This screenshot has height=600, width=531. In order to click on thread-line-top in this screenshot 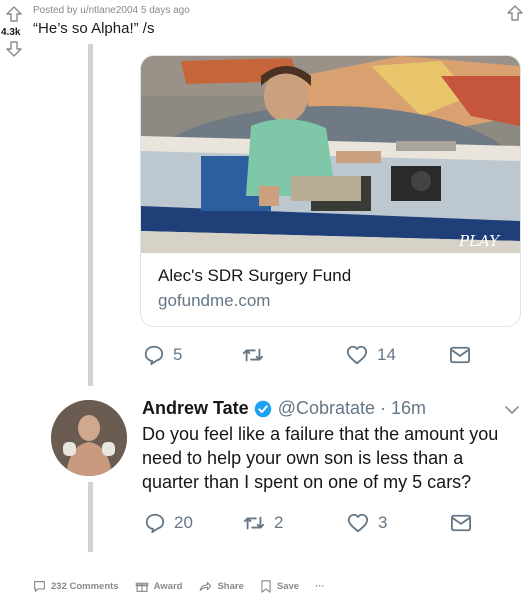, I will do `click(90, 215)`.